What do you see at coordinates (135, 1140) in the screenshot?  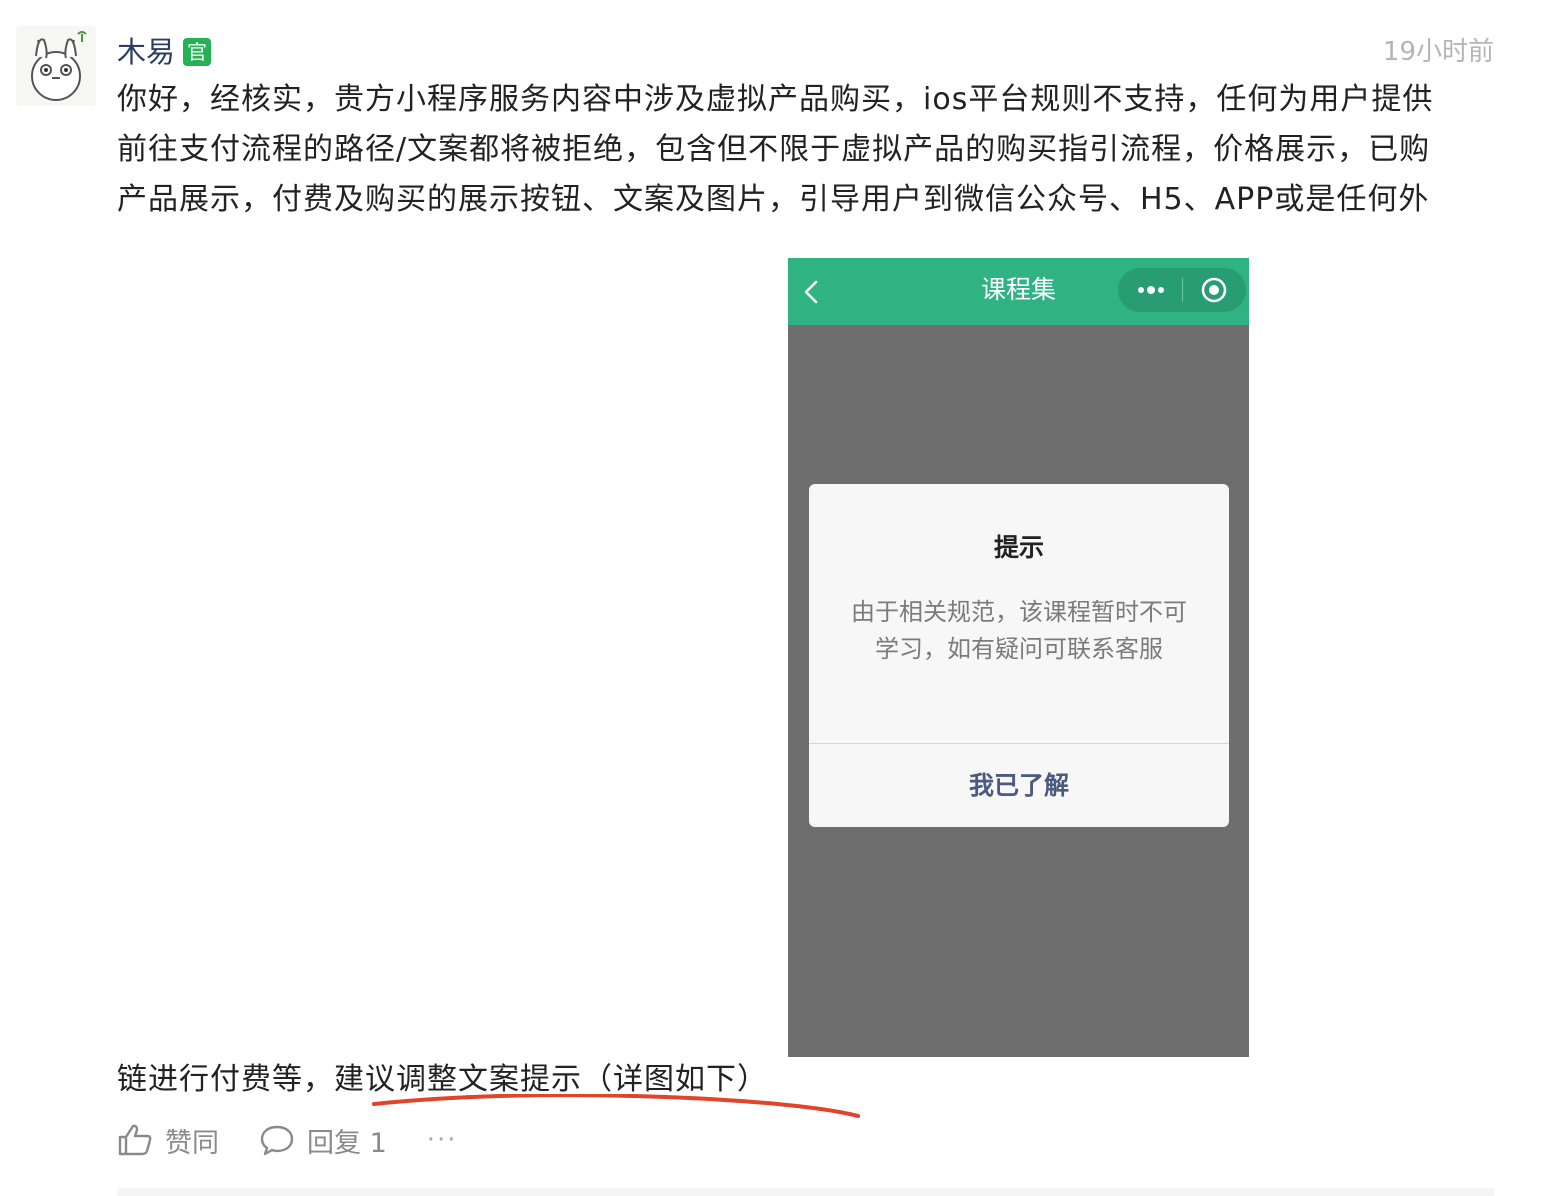 I see `thumbs-up-icon` at bounding box center [135, 1140].